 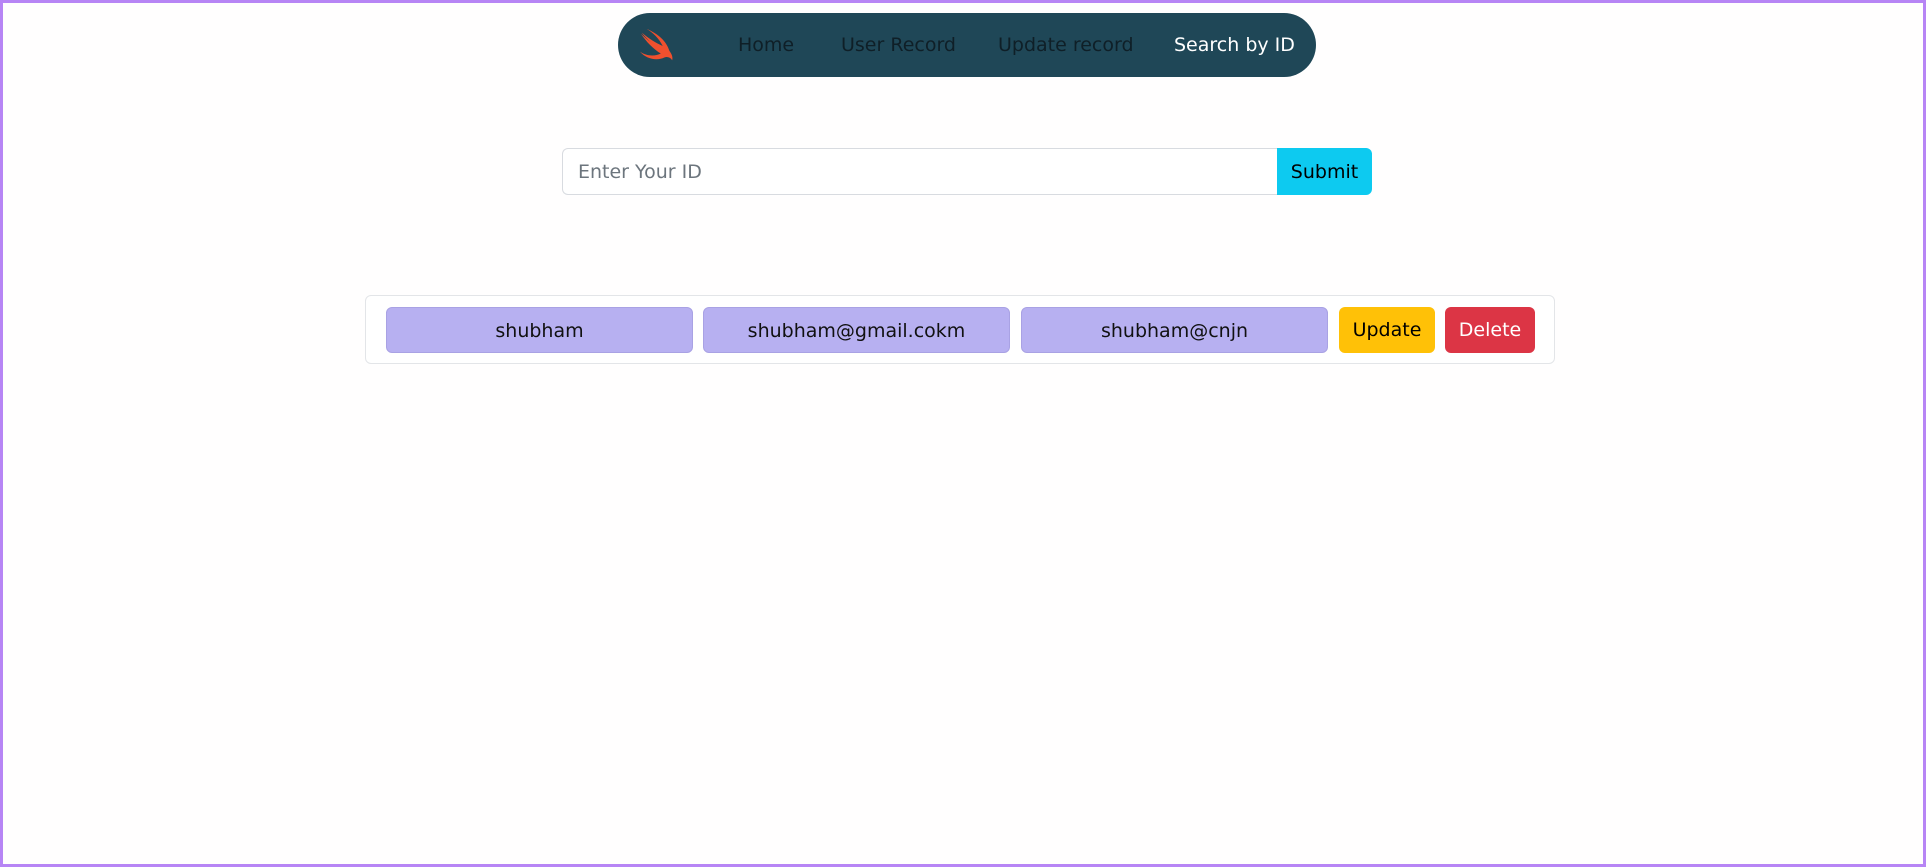 I want to click on nav-user-record-link: User Record, so click(x=898, y=45).